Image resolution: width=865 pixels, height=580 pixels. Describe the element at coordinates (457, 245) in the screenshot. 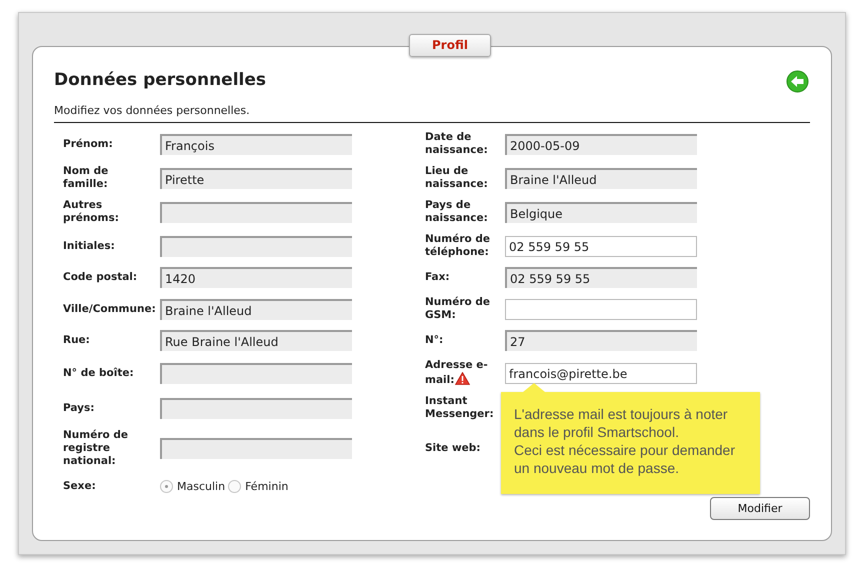

I see `field-label: Numéro de téléphone:` at that location.